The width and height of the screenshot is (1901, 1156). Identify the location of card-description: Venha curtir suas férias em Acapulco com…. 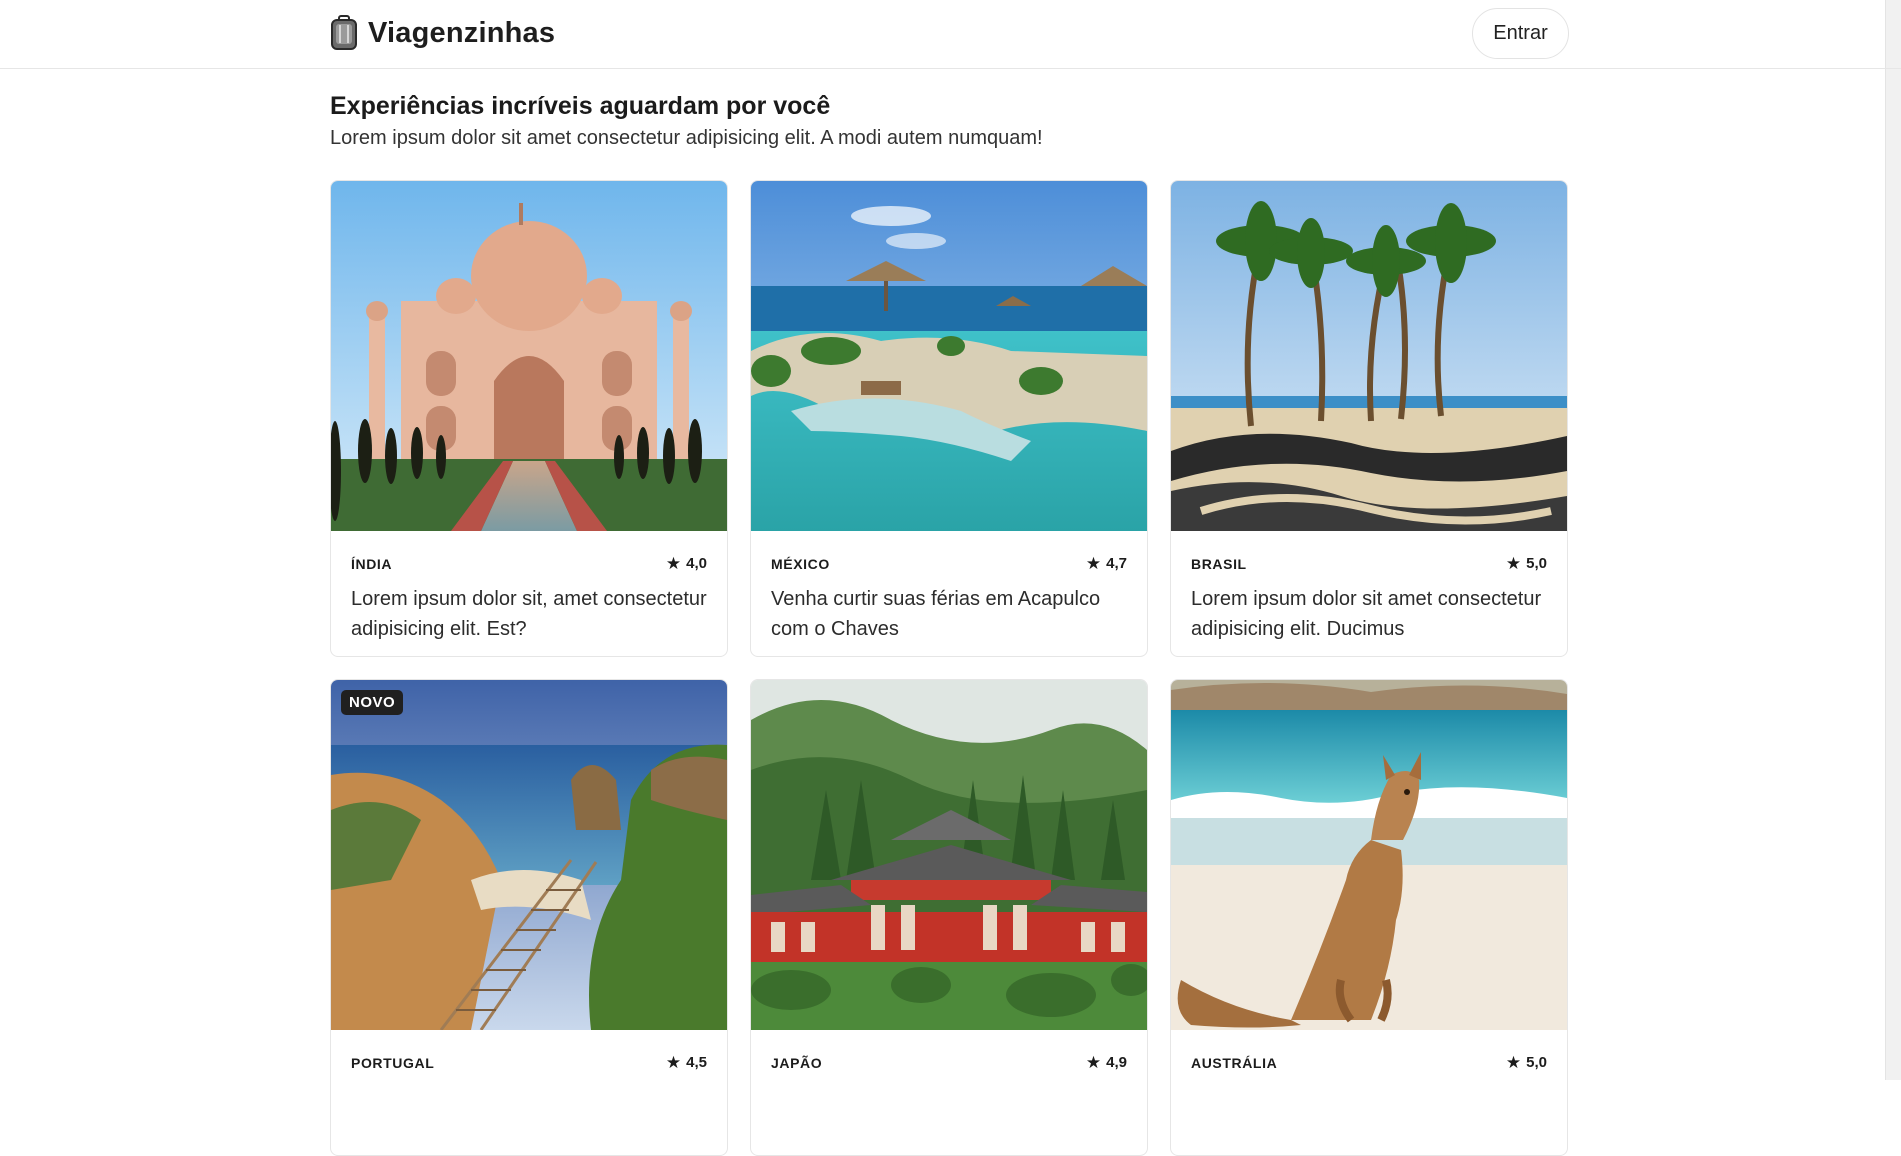
(936, 614).